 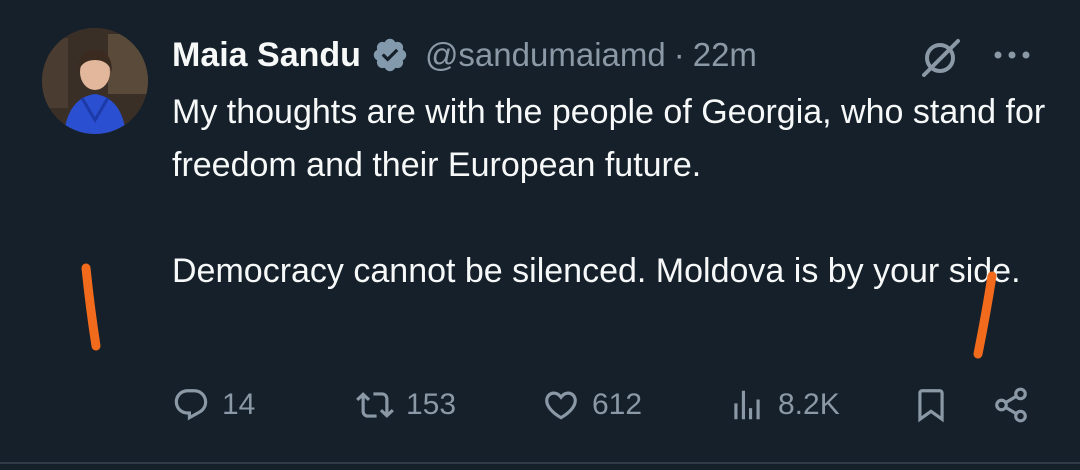 What do you see at coordinates (1012, 55) in the screenshot?
I see `more-icon` at bounding box center [1012, 55].